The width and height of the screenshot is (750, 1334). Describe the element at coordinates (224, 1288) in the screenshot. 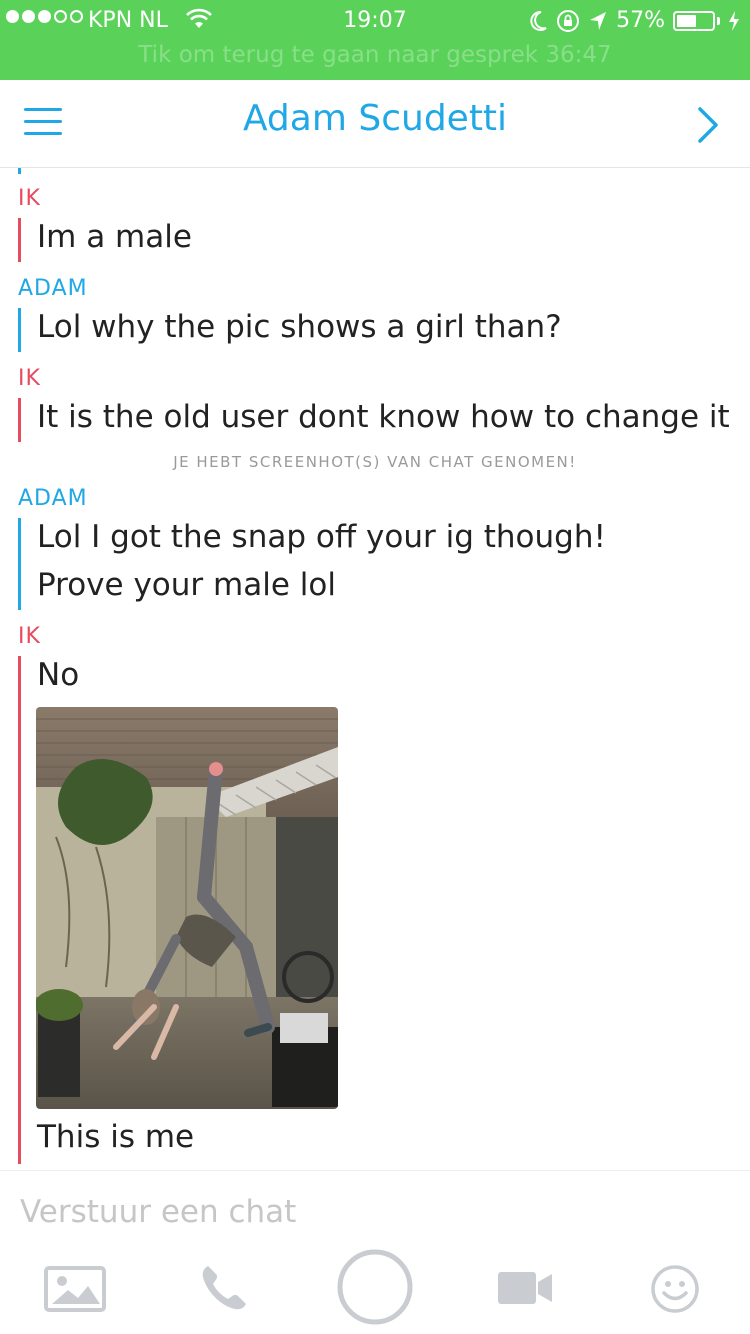

I see `phone-icon` at that location.